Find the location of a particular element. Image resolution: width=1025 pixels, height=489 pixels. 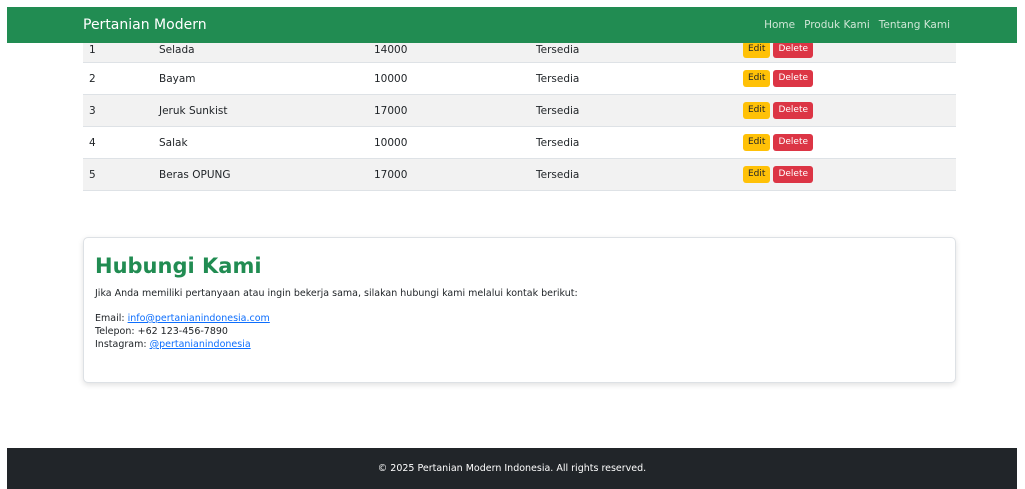

product-name: Jeruk Sunkist is located at coordinates (193, 110).